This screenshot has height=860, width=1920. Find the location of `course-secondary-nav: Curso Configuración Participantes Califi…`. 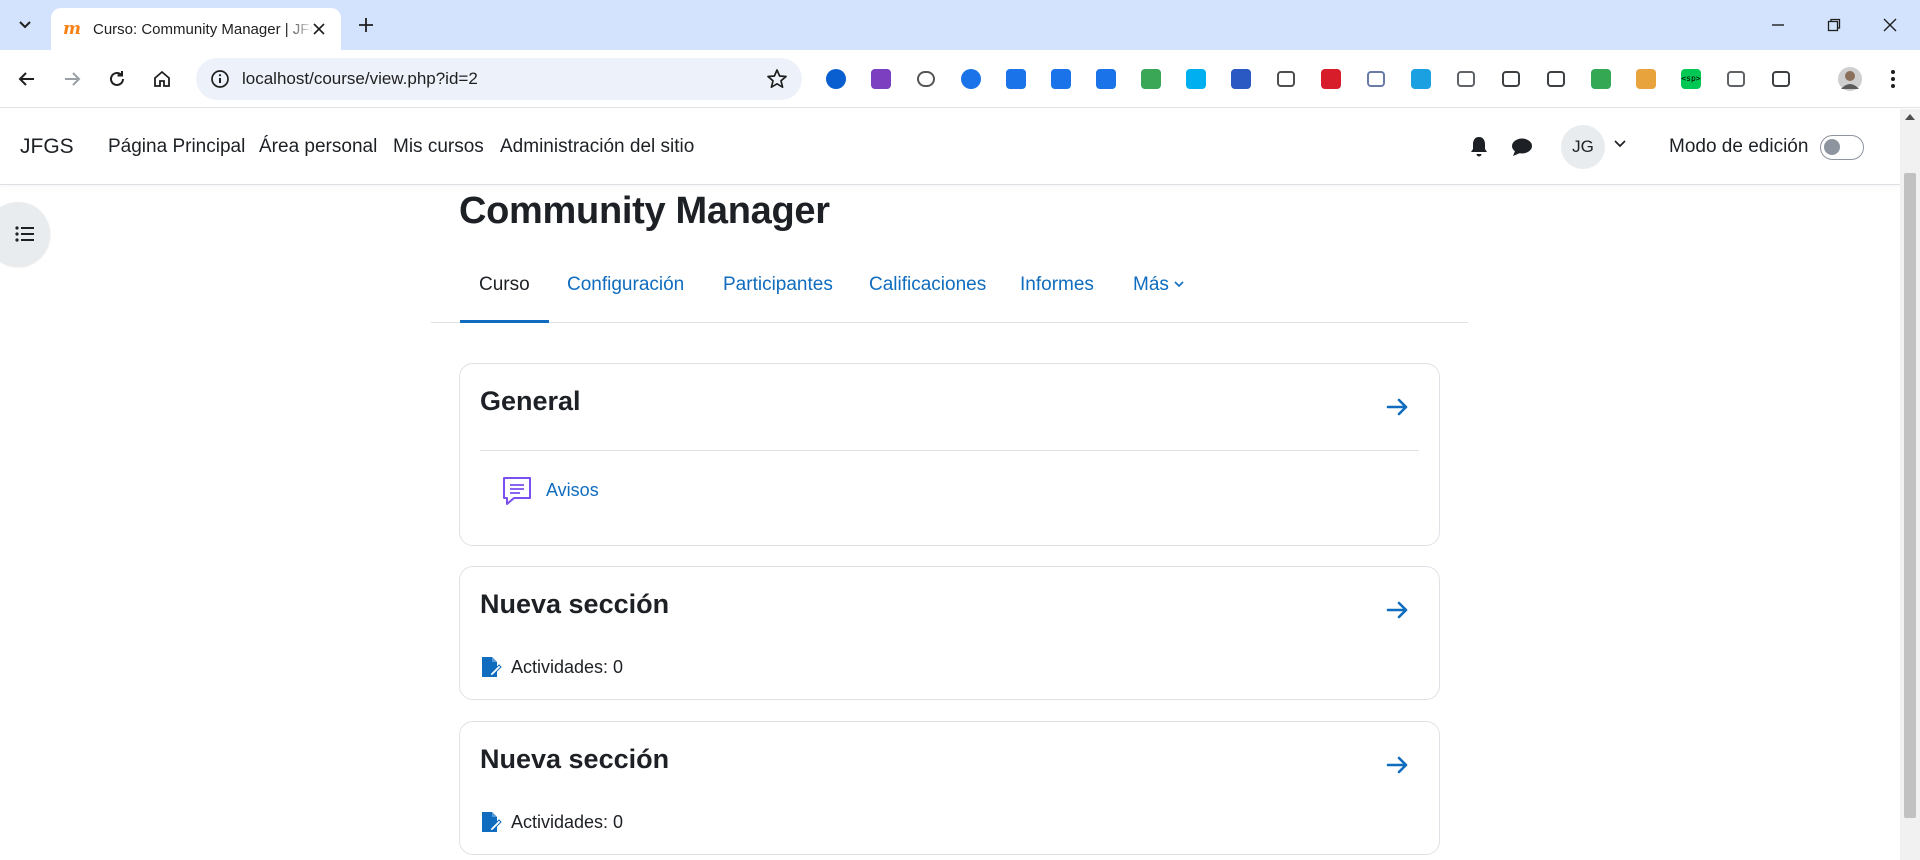

course-secondary-nav: Curso Configuración Participantes Califi… is located at coordinates (949, 292).